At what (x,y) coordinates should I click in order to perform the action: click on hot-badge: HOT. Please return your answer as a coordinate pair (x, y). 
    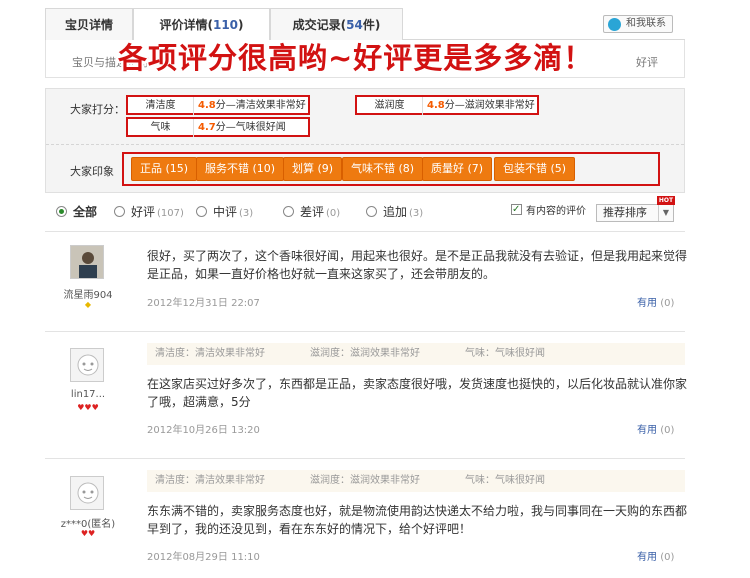
    Looking at the image, I should click on (666, 200).